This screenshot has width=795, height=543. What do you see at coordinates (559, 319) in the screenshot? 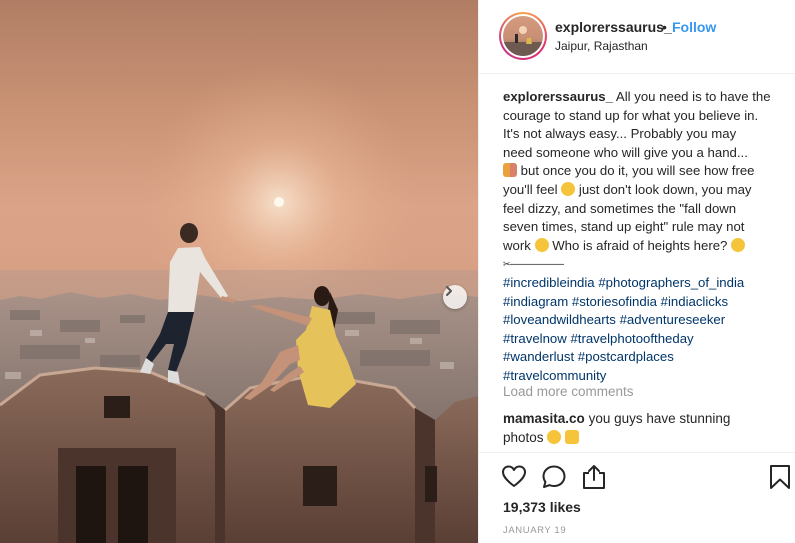
I see `hashtag-link: #loveandwildhearts` at bounding box center [559, 319].